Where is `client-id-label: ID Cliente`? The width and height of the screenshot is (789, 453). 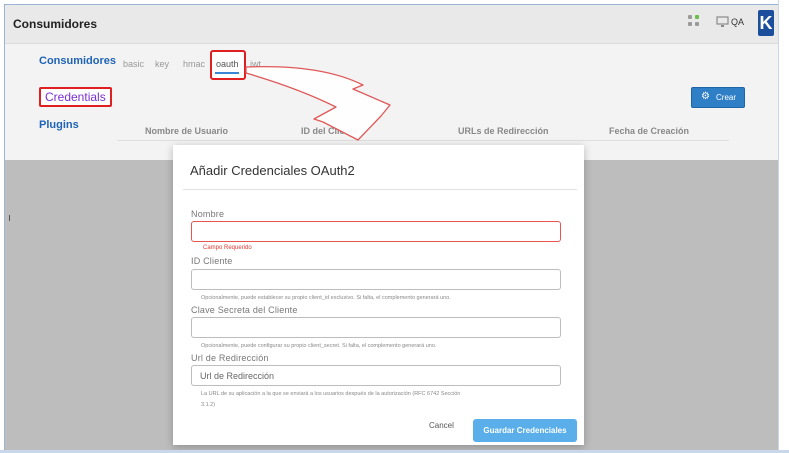 client-id-label: ID Cliente is located at coordinates (212, 261).